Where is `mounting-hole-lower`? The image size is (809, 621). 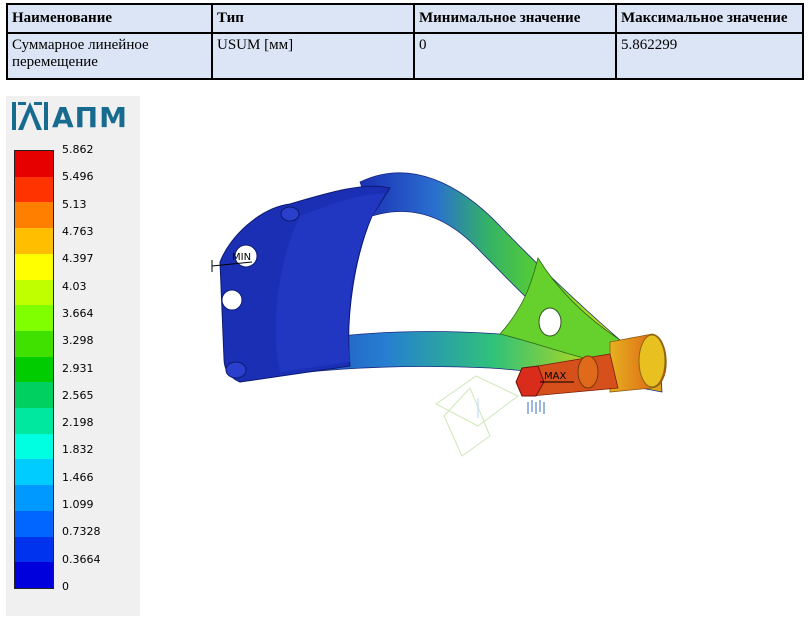 mounting-hole-lower is located at coordinates (232, 300).